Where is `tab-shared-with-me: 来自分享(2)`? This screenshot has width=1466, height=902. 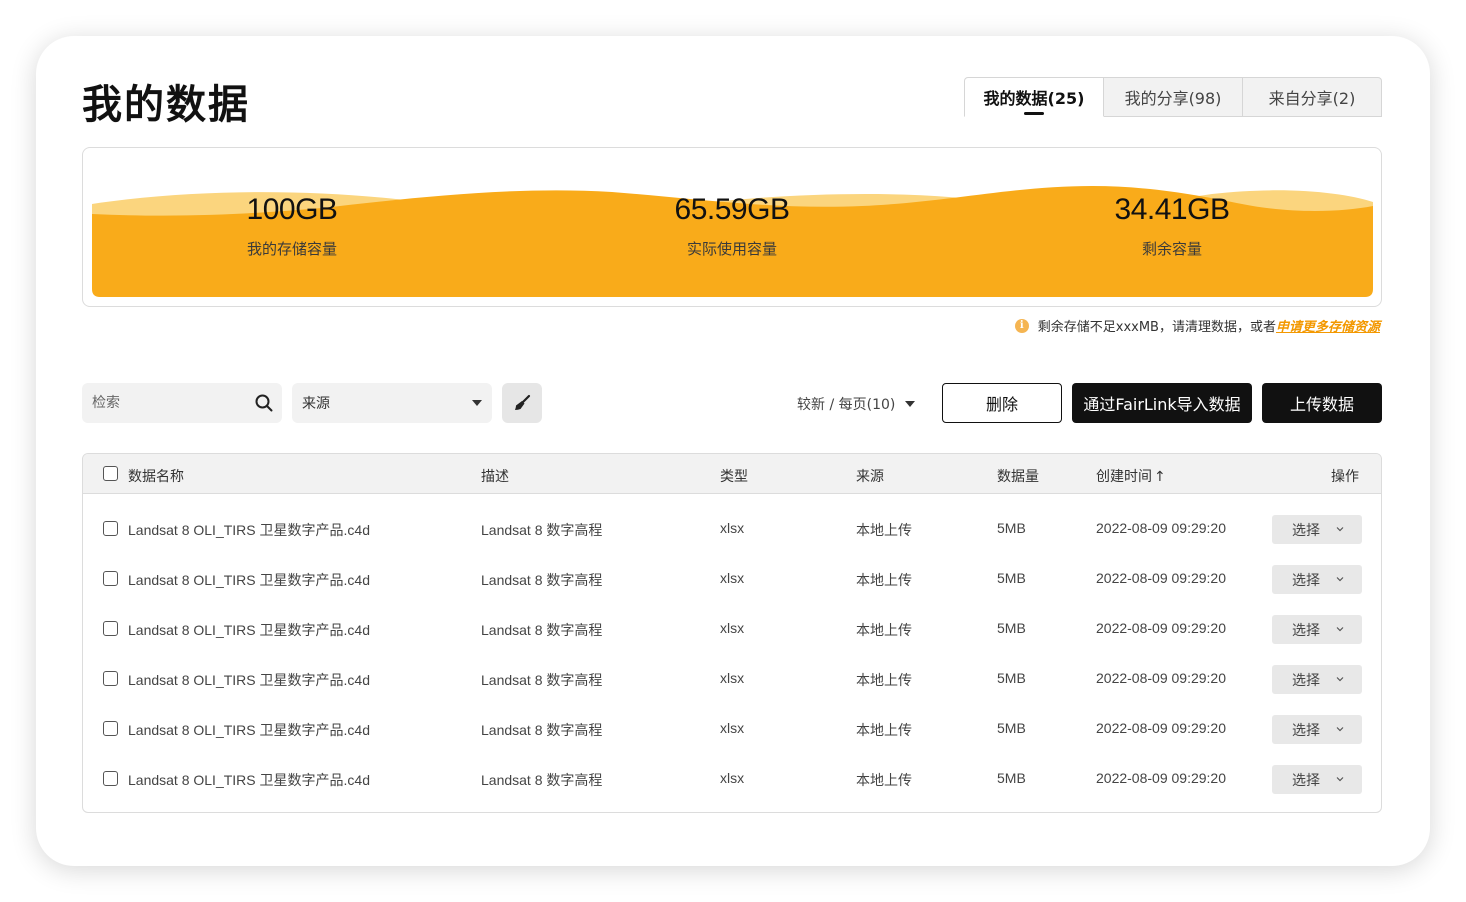 tab-shared-with-me: 来自分享(2) is located at coordinates (1312, 97).